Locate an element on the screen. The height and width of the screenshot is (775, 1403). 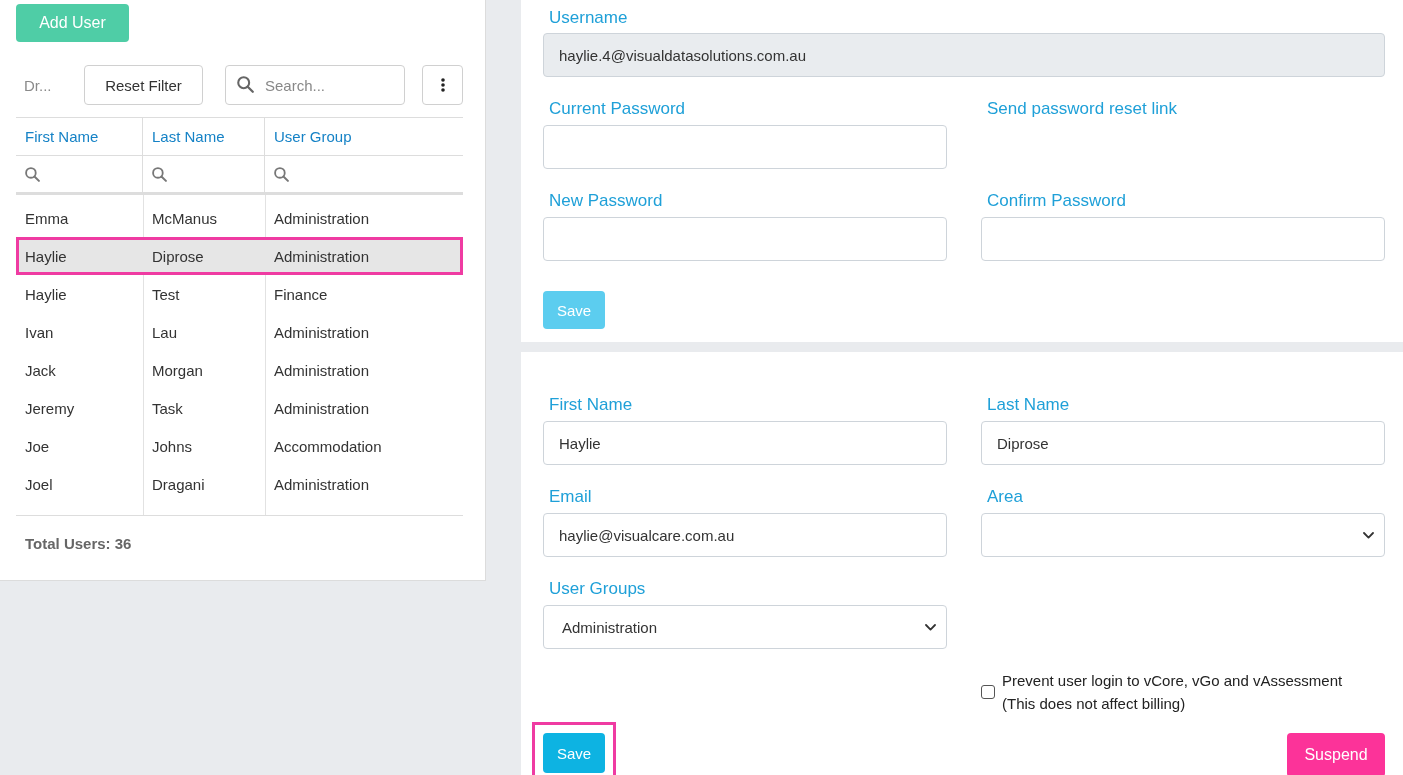
column-header: User Group is located at coordinates (364, 136).